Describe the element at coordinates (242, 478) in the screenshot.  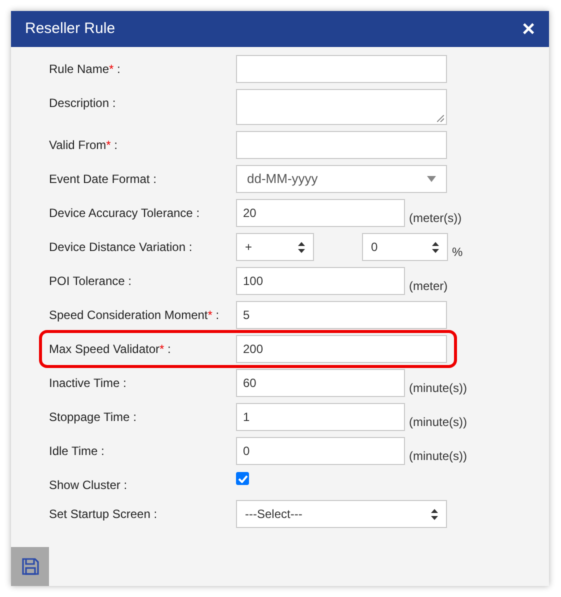
I see `checkbox` at that location.